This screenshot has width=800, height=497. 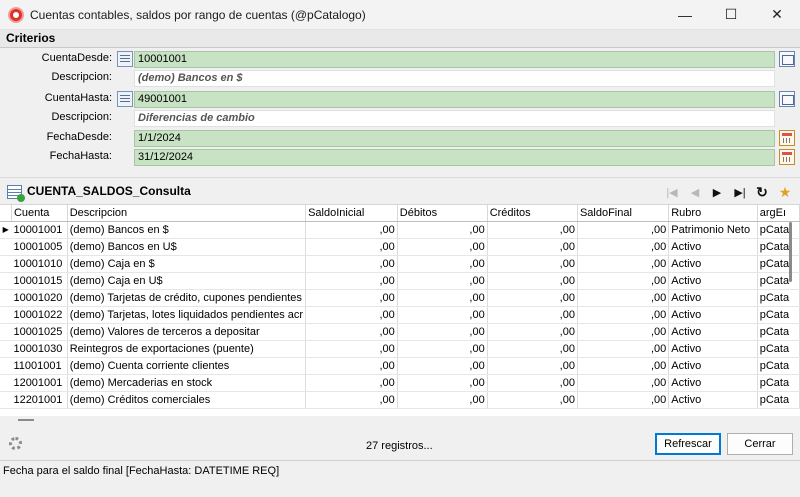 I want to click on table-cell: (demo) Valores de terceros a depositar, so click(x=187, y=332).